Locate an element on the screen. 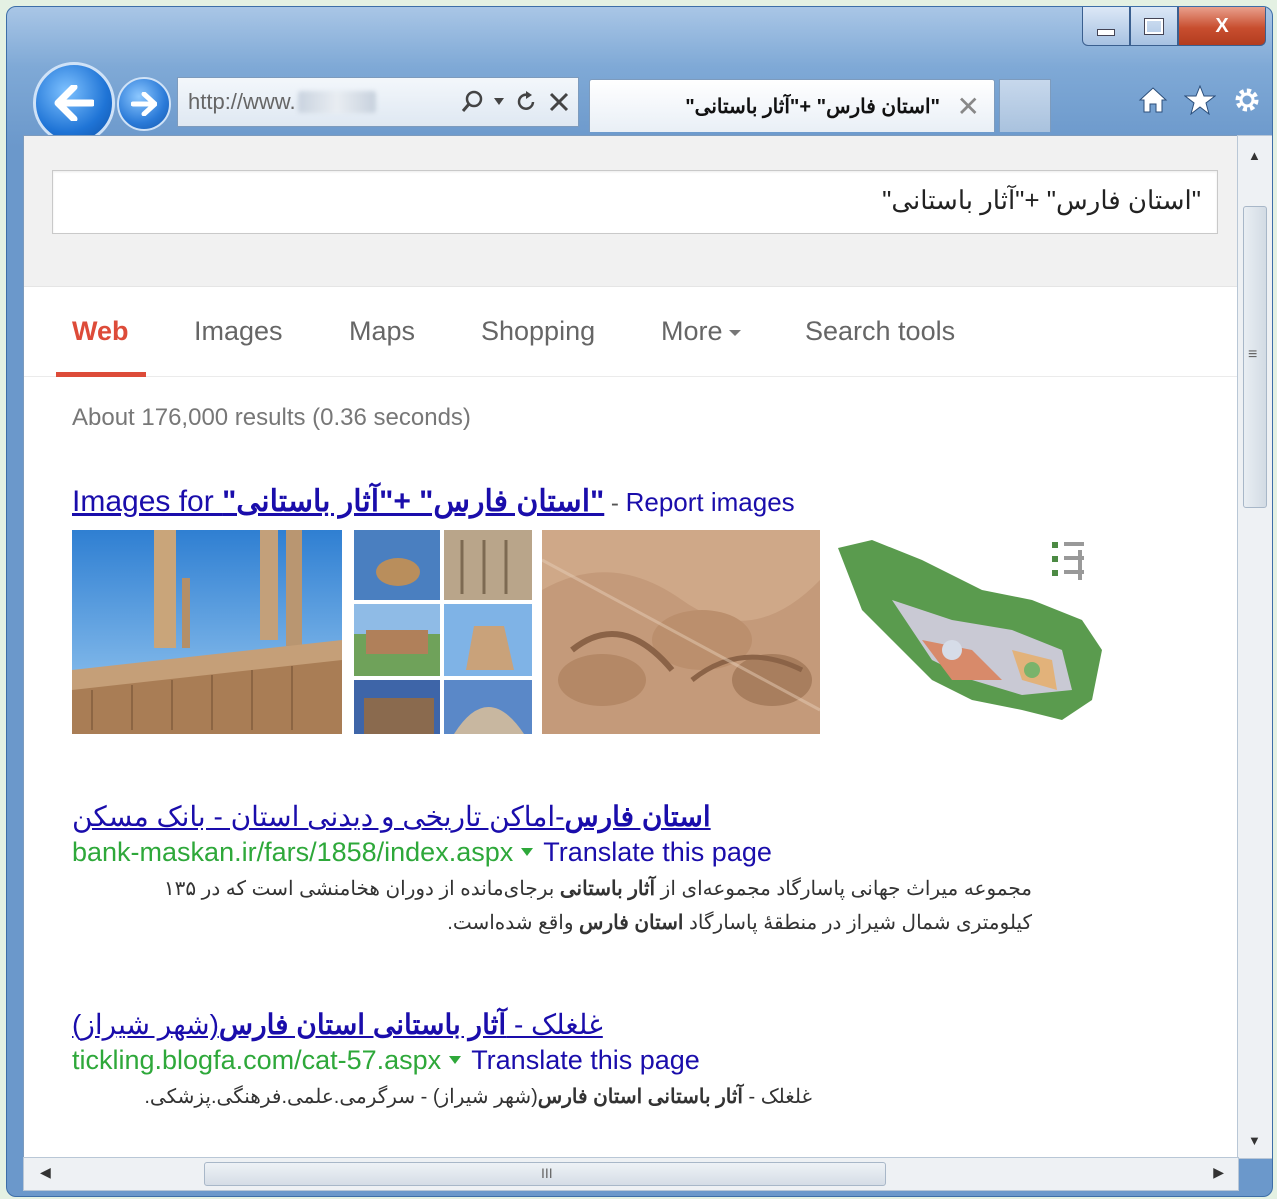  search-icon is located at coordinates (472, 102).